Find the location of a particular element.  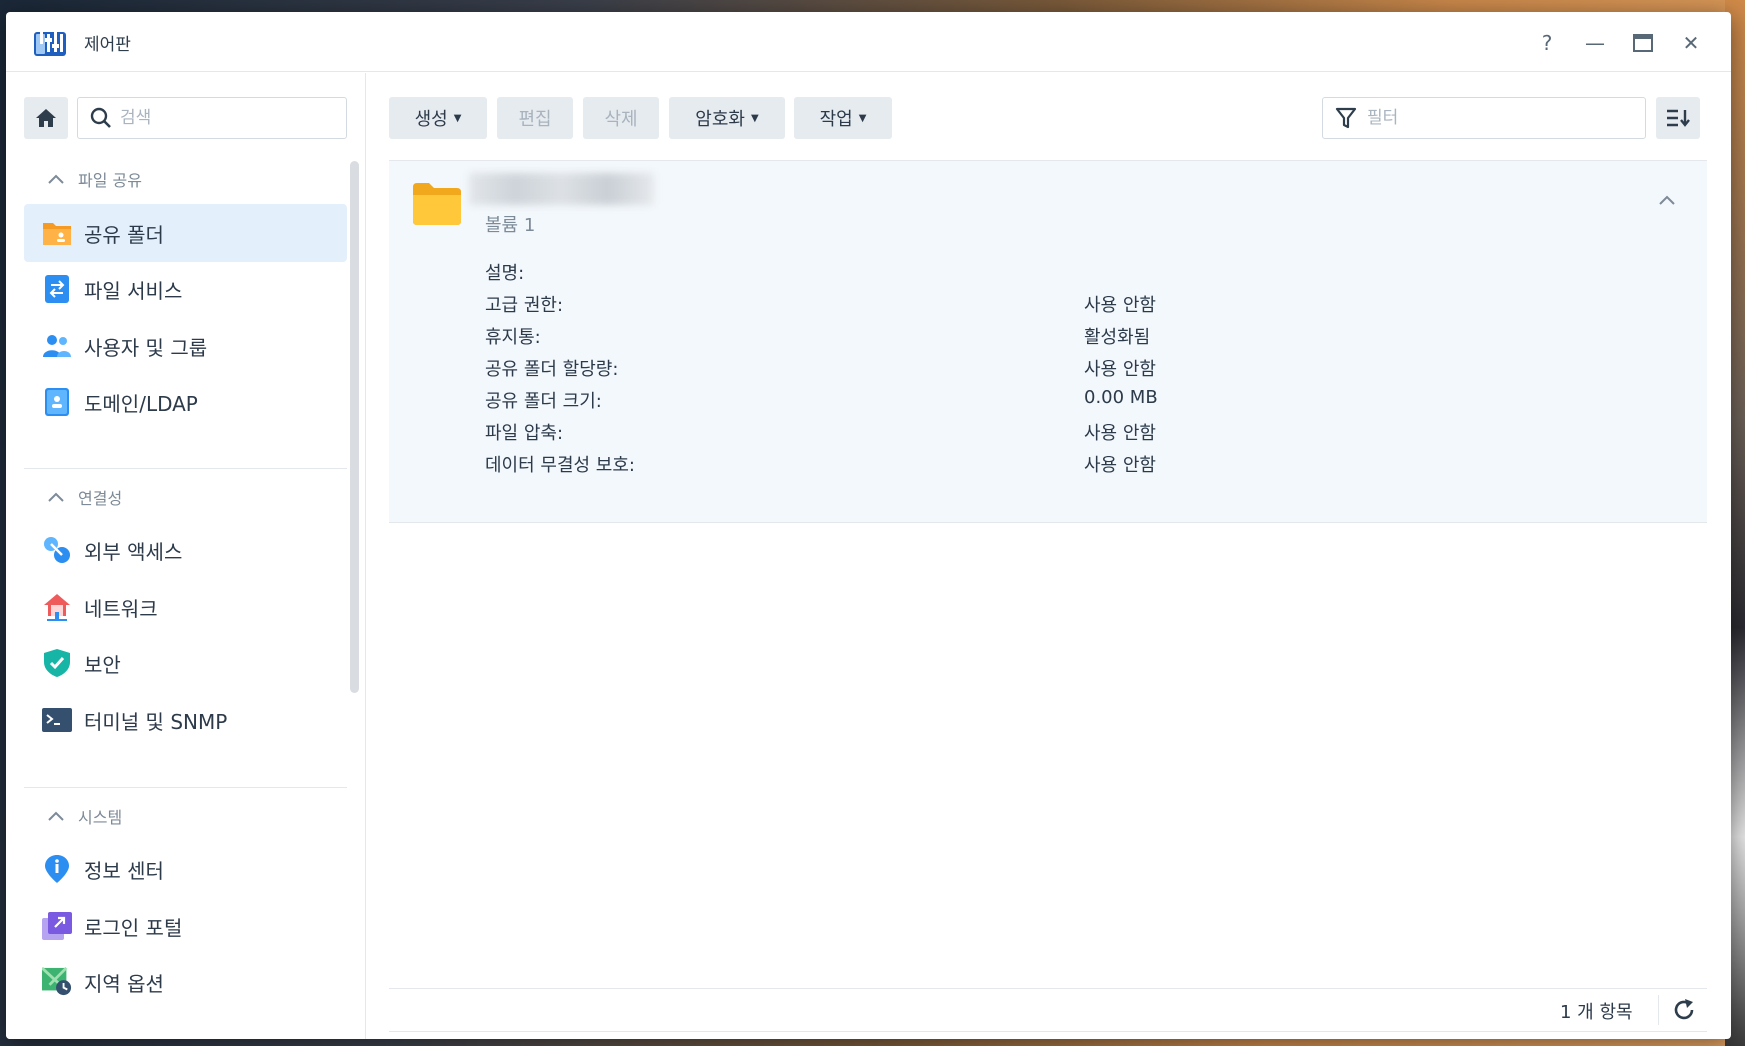

sidebar-item-label: 지역 옵션 is located at coordinates (124, 983).